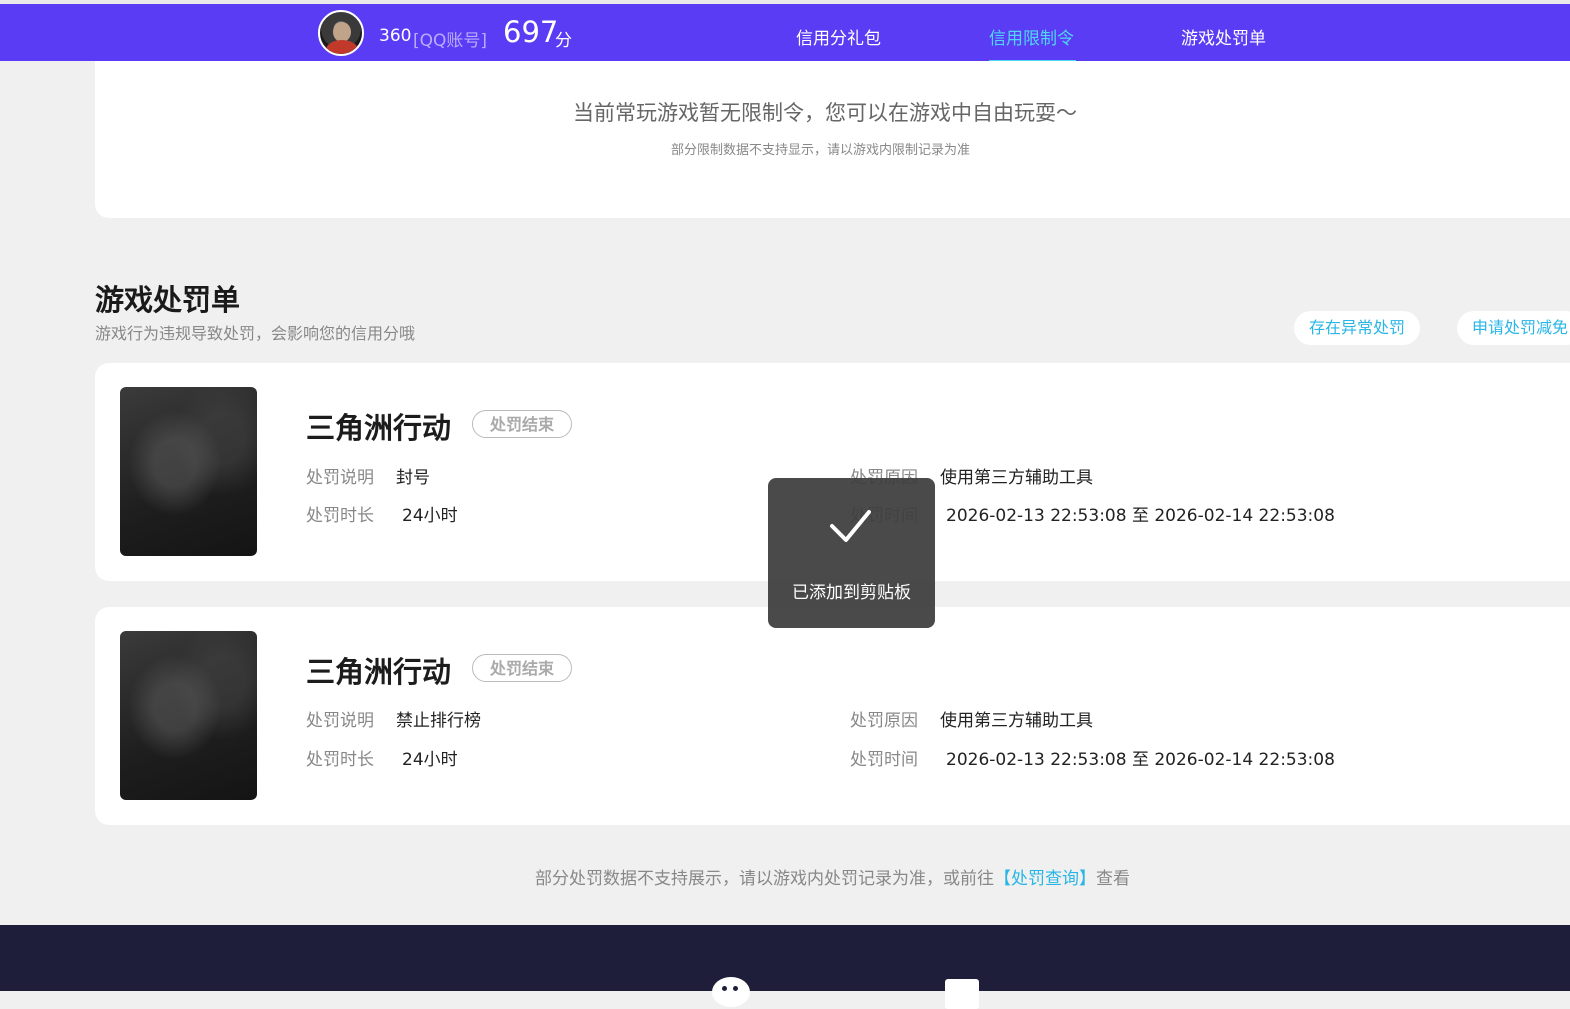 This screenshot has width=1570, height=1009. What do you see at coordinates (850, 526) in the screenshot?
I see `checkmark-icon` at bounding box center [850, 526].